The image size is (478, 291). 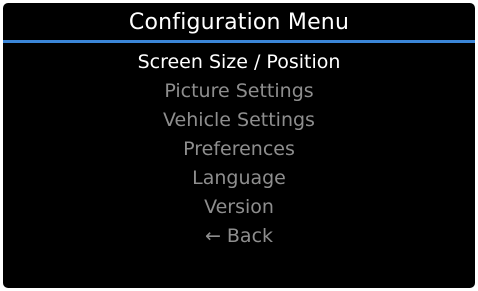 What do you see at coordinates (239, 41) in the screenshot?
I see `title-divider` at bounding box center [239, 41].